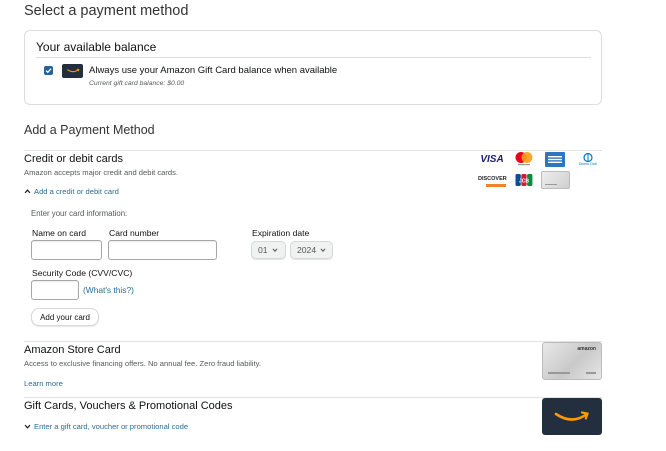 This screenshot has height=451, width=666. I want to click on visa-text: VISA, so click(492, 159).